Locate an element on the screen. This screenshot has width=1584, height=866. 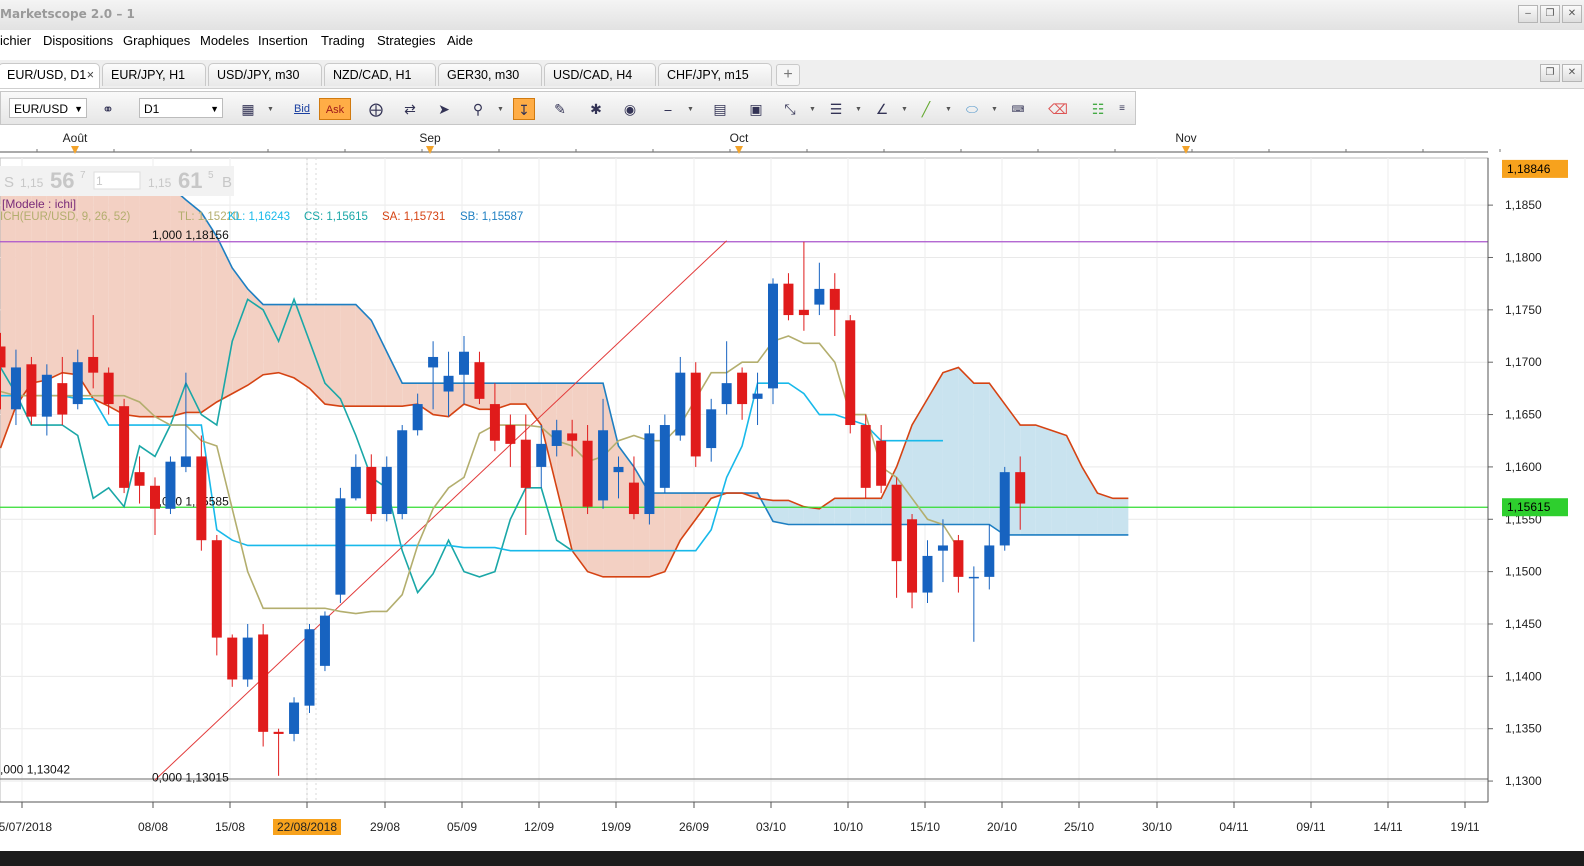
menu-aide: Aide is located at coordinates (460, 40).